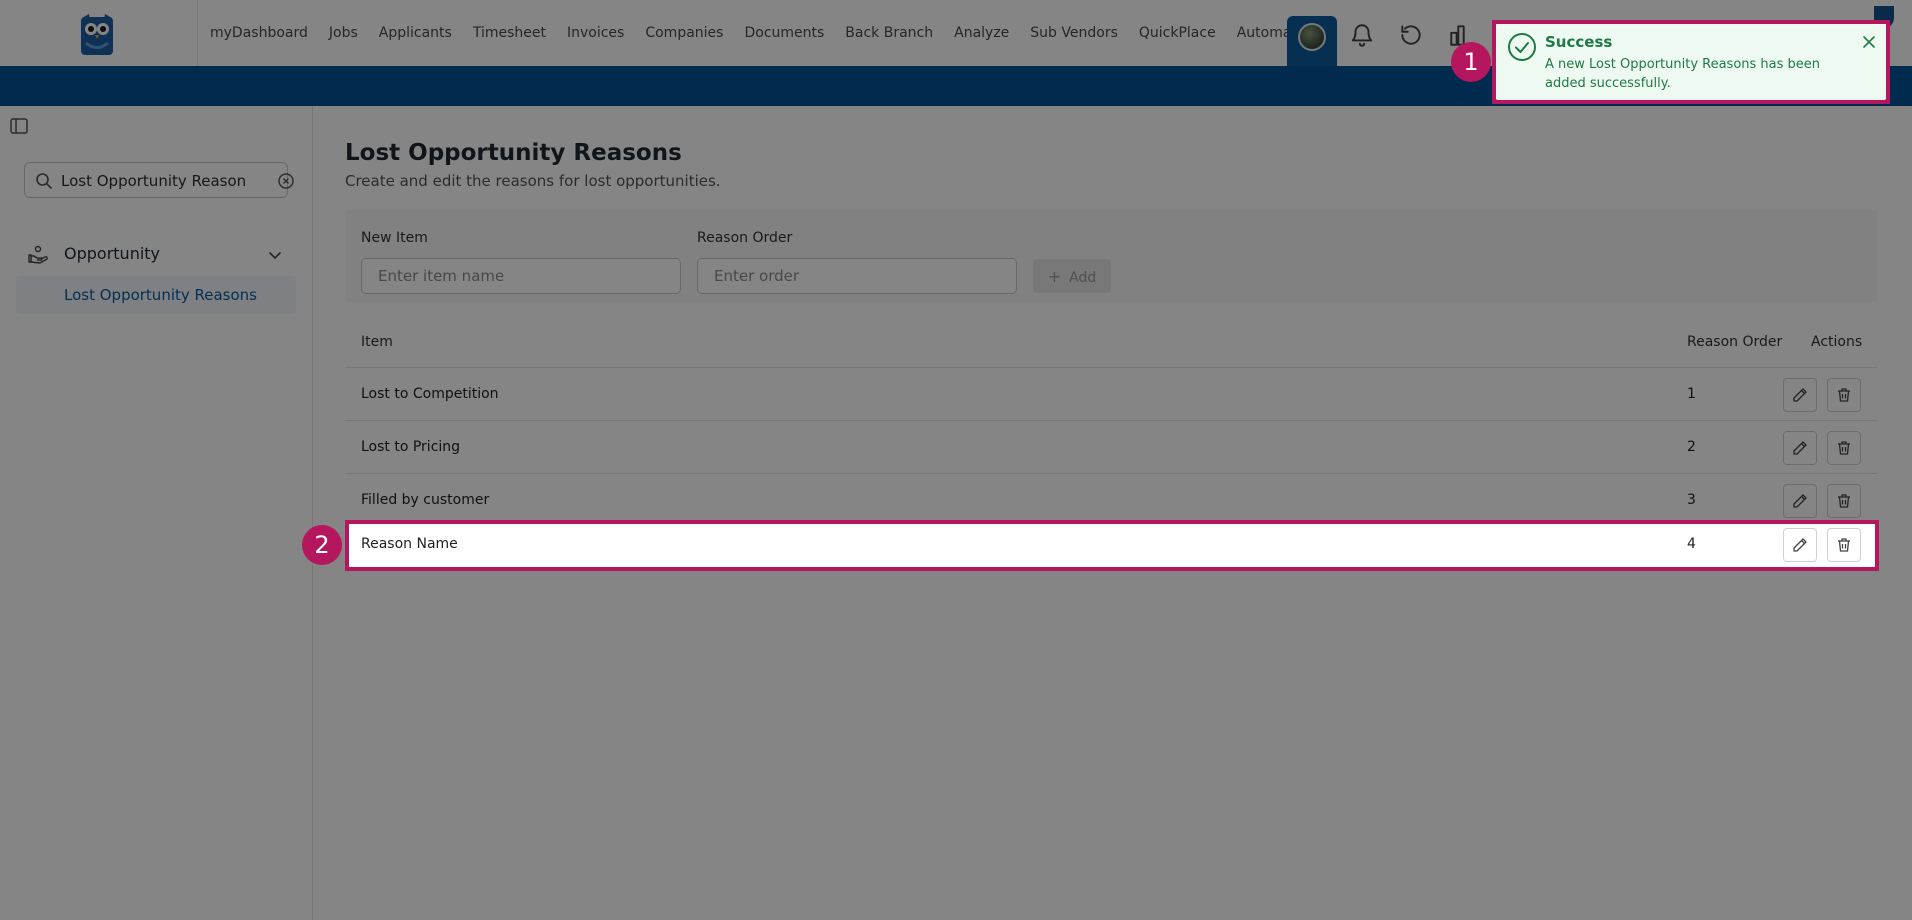  What do you see at coordinates (1471, 62) in the screenshot?
I see `annotation-badge-1: 1` at bounding box center [1471, 62].